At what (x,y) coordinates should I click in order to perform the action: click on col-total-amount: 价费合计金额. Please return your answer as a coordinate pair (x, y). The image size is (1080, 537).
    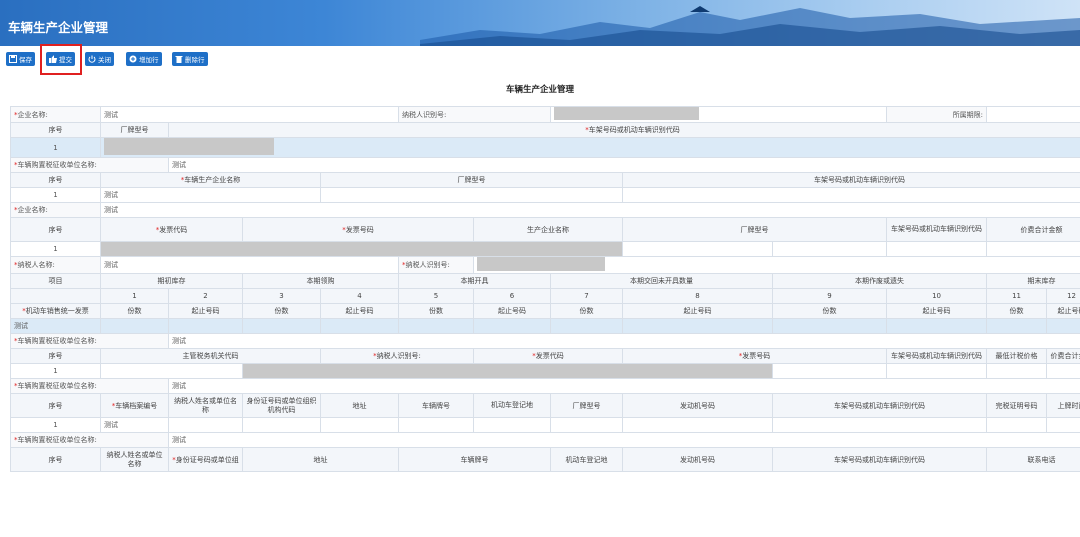
    Looking at the image, I should click on (1063, 356).